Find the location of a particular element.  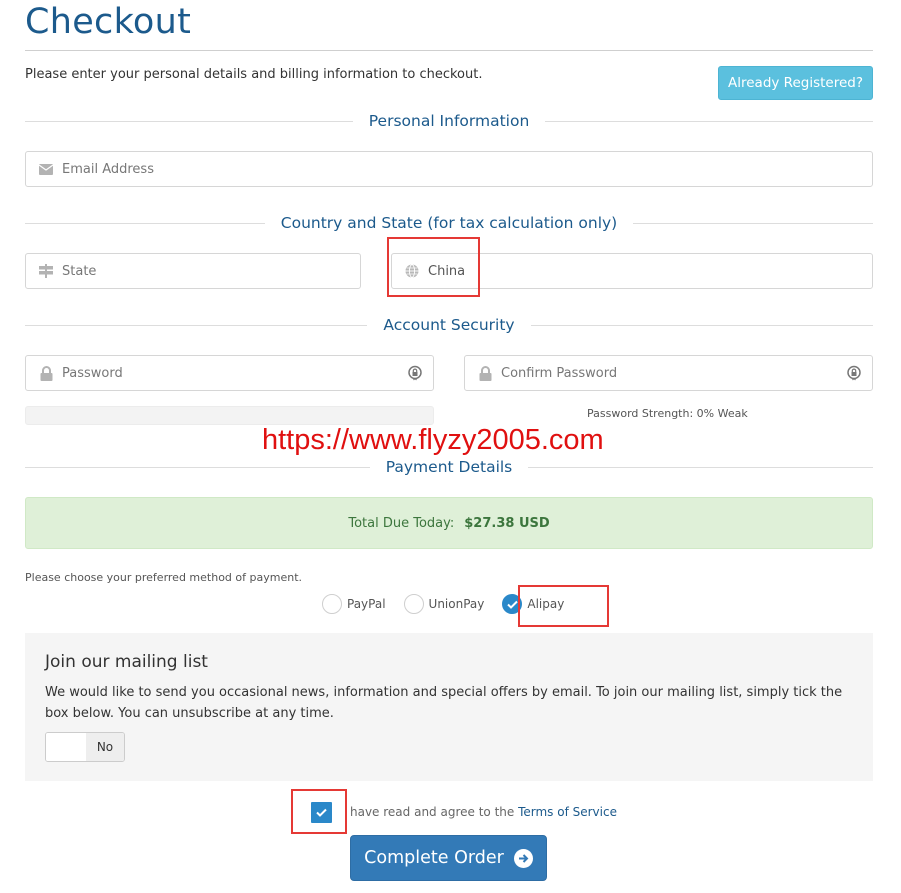

title-divider is located at coordinates (449, 50).